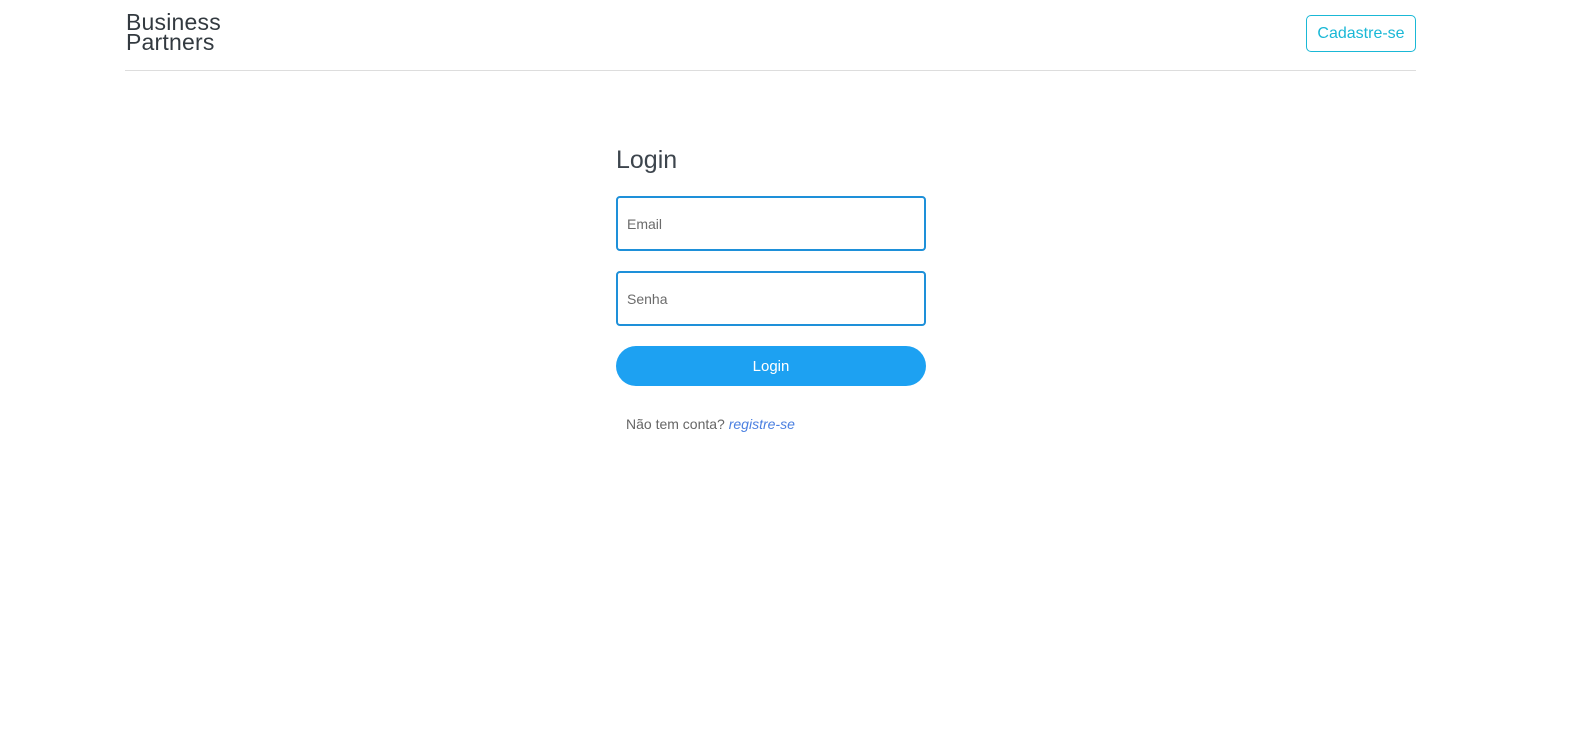  I want to click on register-prompt: Não tem conta? registre-se, so click(771, 424).